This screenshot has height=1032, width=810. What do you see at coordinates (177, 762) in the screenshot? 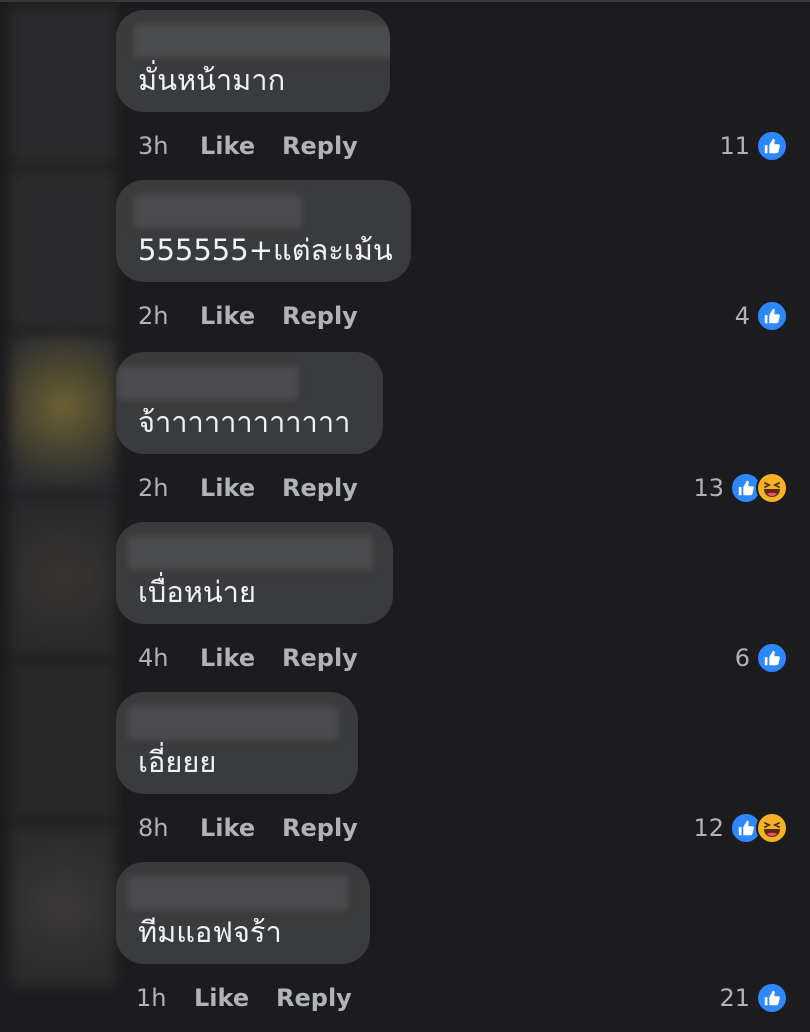
I see `comment-text: เอี่ยยย` at bounding box center [177, 762].